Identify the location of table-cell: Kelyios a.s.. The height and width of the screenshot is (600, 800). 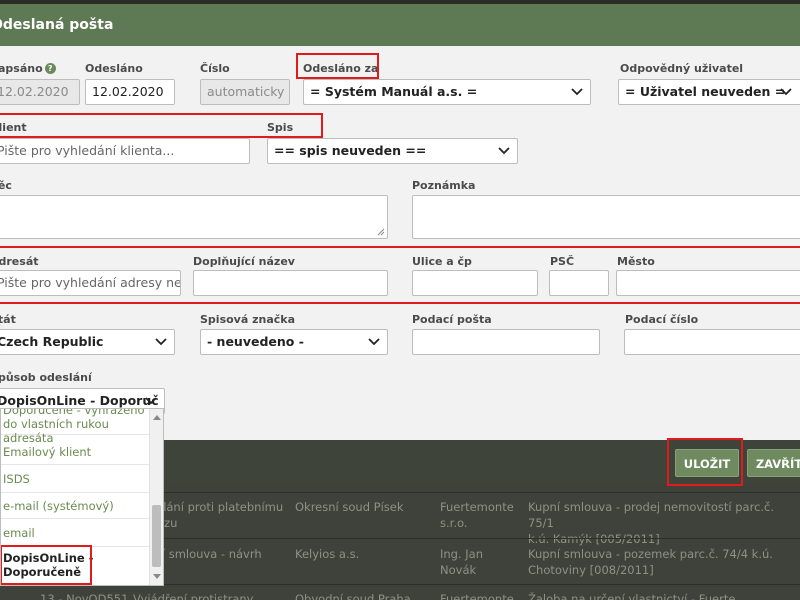
(327, 554).